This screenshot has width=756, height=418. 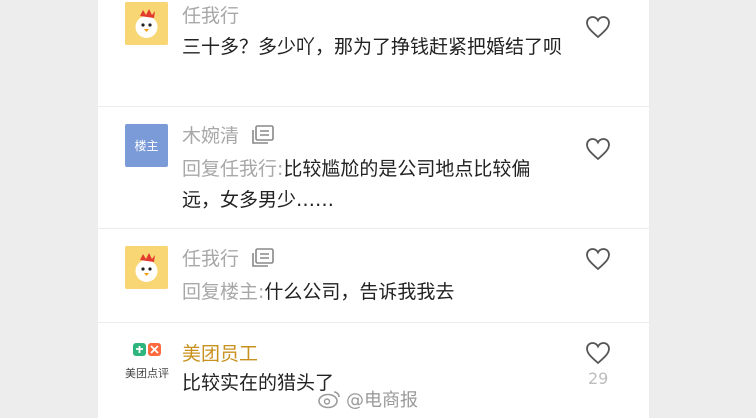 I want to click on comment-text: 三十多？多少吖，那为了挣钱赶紧把婚结了呗, so click(x=372, y=47).